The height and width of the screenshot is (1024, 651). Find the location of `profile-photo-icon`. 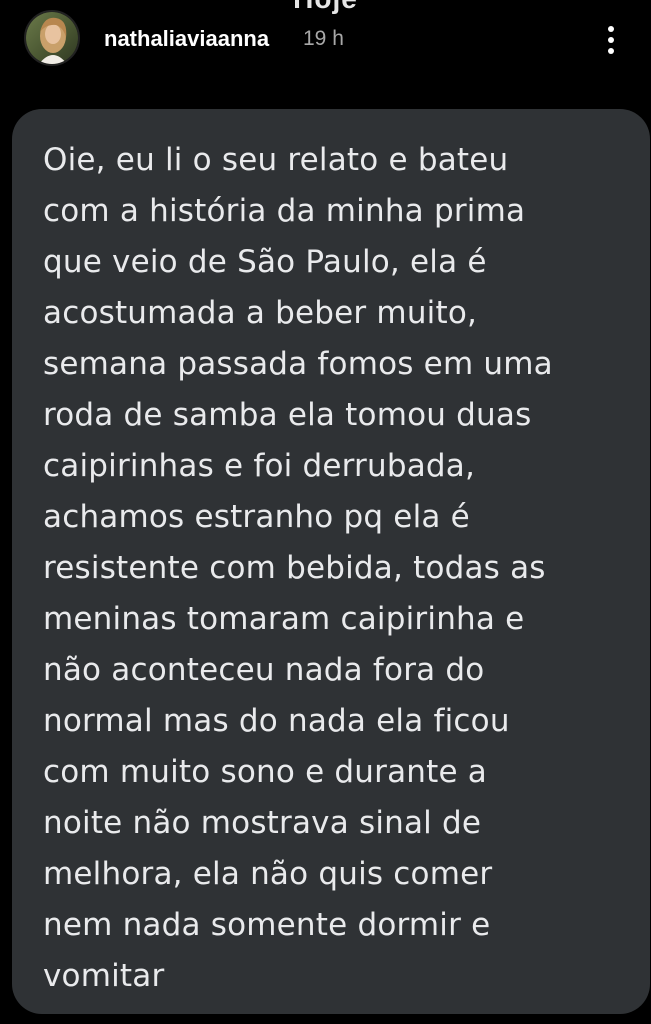

profile-photo-icon is located at coordinates (52, 38).